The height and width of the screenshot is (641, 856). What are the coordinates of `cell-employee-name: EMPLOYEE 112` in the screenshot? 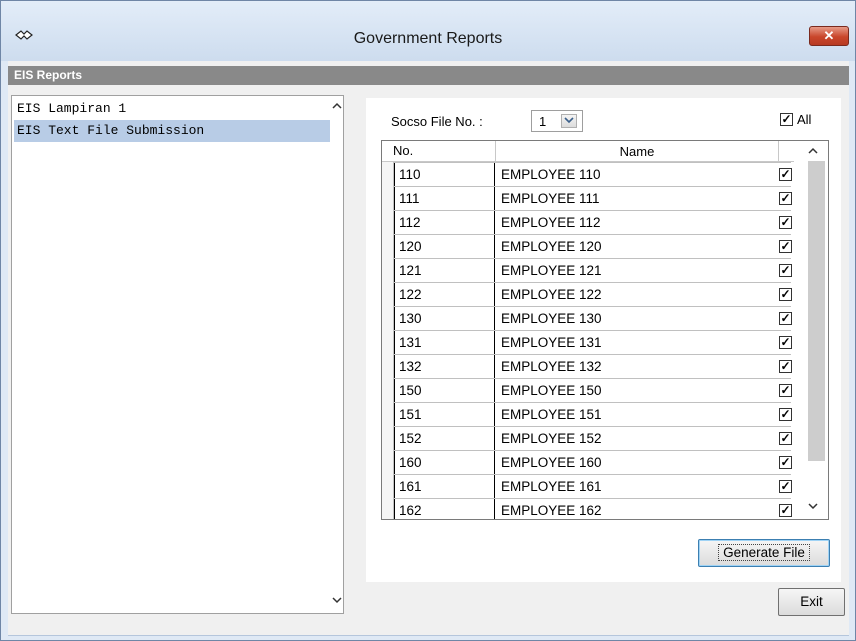 It's located at (636, 222).